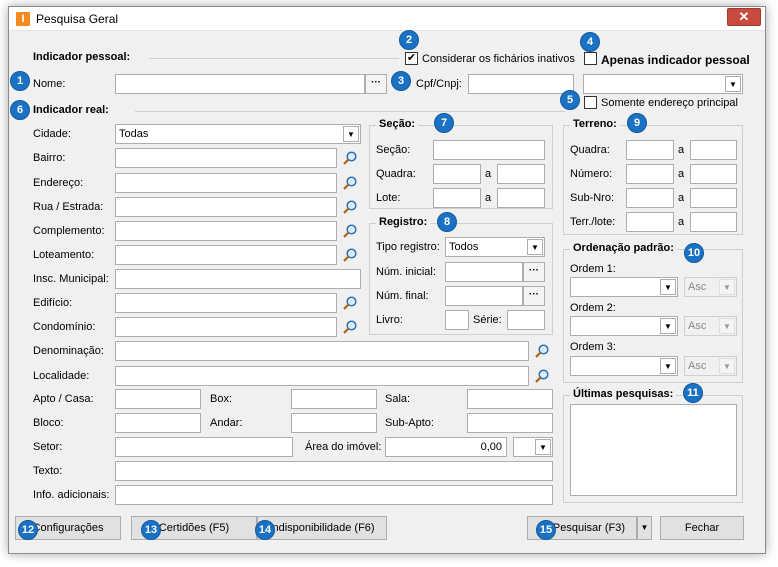  Describe the element at coordinates (710, 366) in the screenshot. I see `ordem-3-direction-dropdown: Asc ▼` at that location.